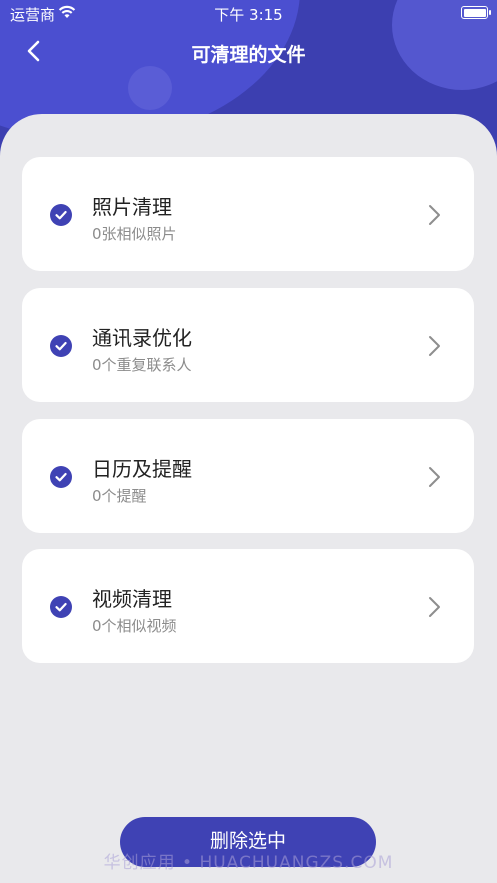  What do you see at coordinates (142, 469) in the screenshot?
I see `item-title: 日历及提醒` at bounding box center [142, 469].